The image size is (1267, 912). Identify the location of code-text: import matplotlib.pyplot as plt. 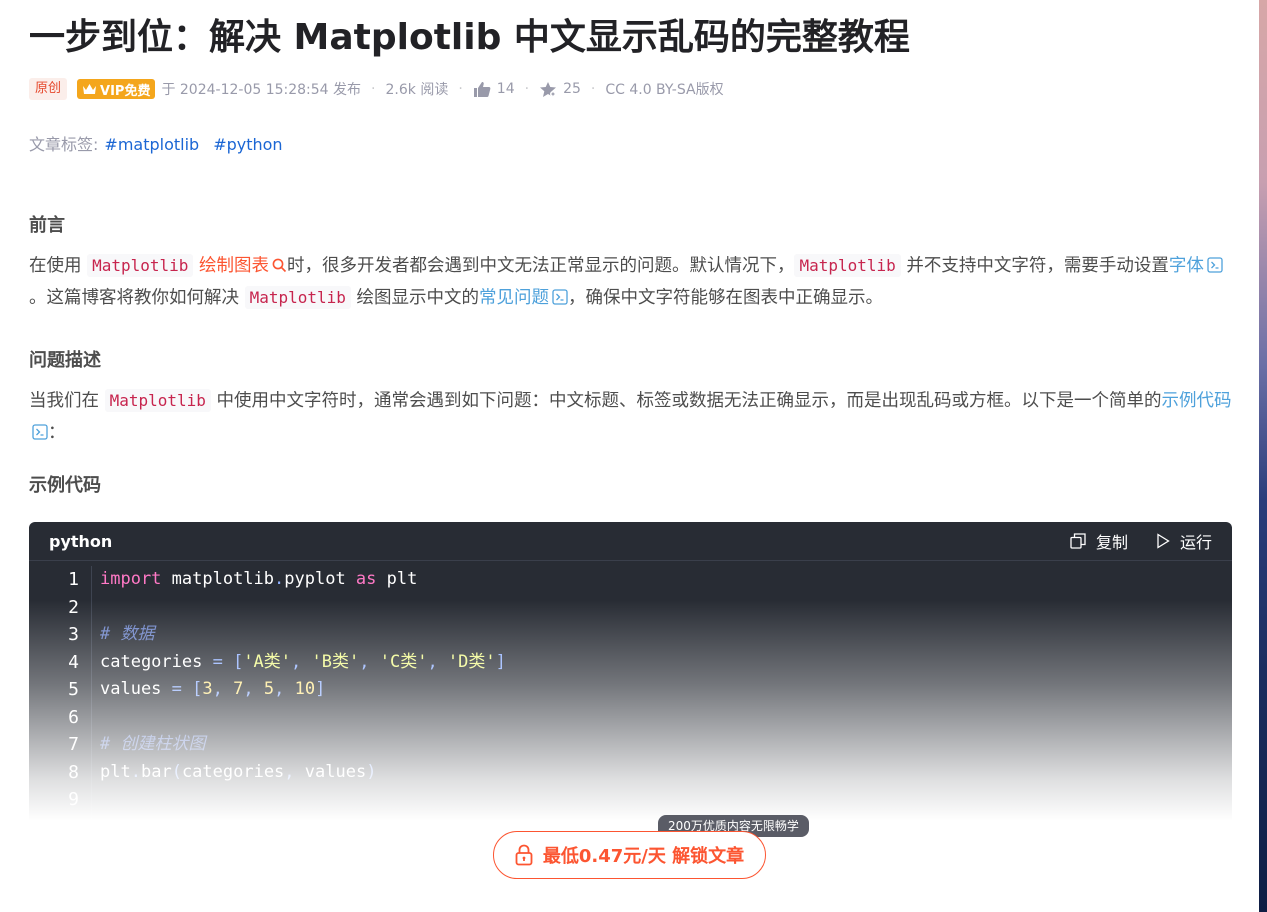
(254, 580).